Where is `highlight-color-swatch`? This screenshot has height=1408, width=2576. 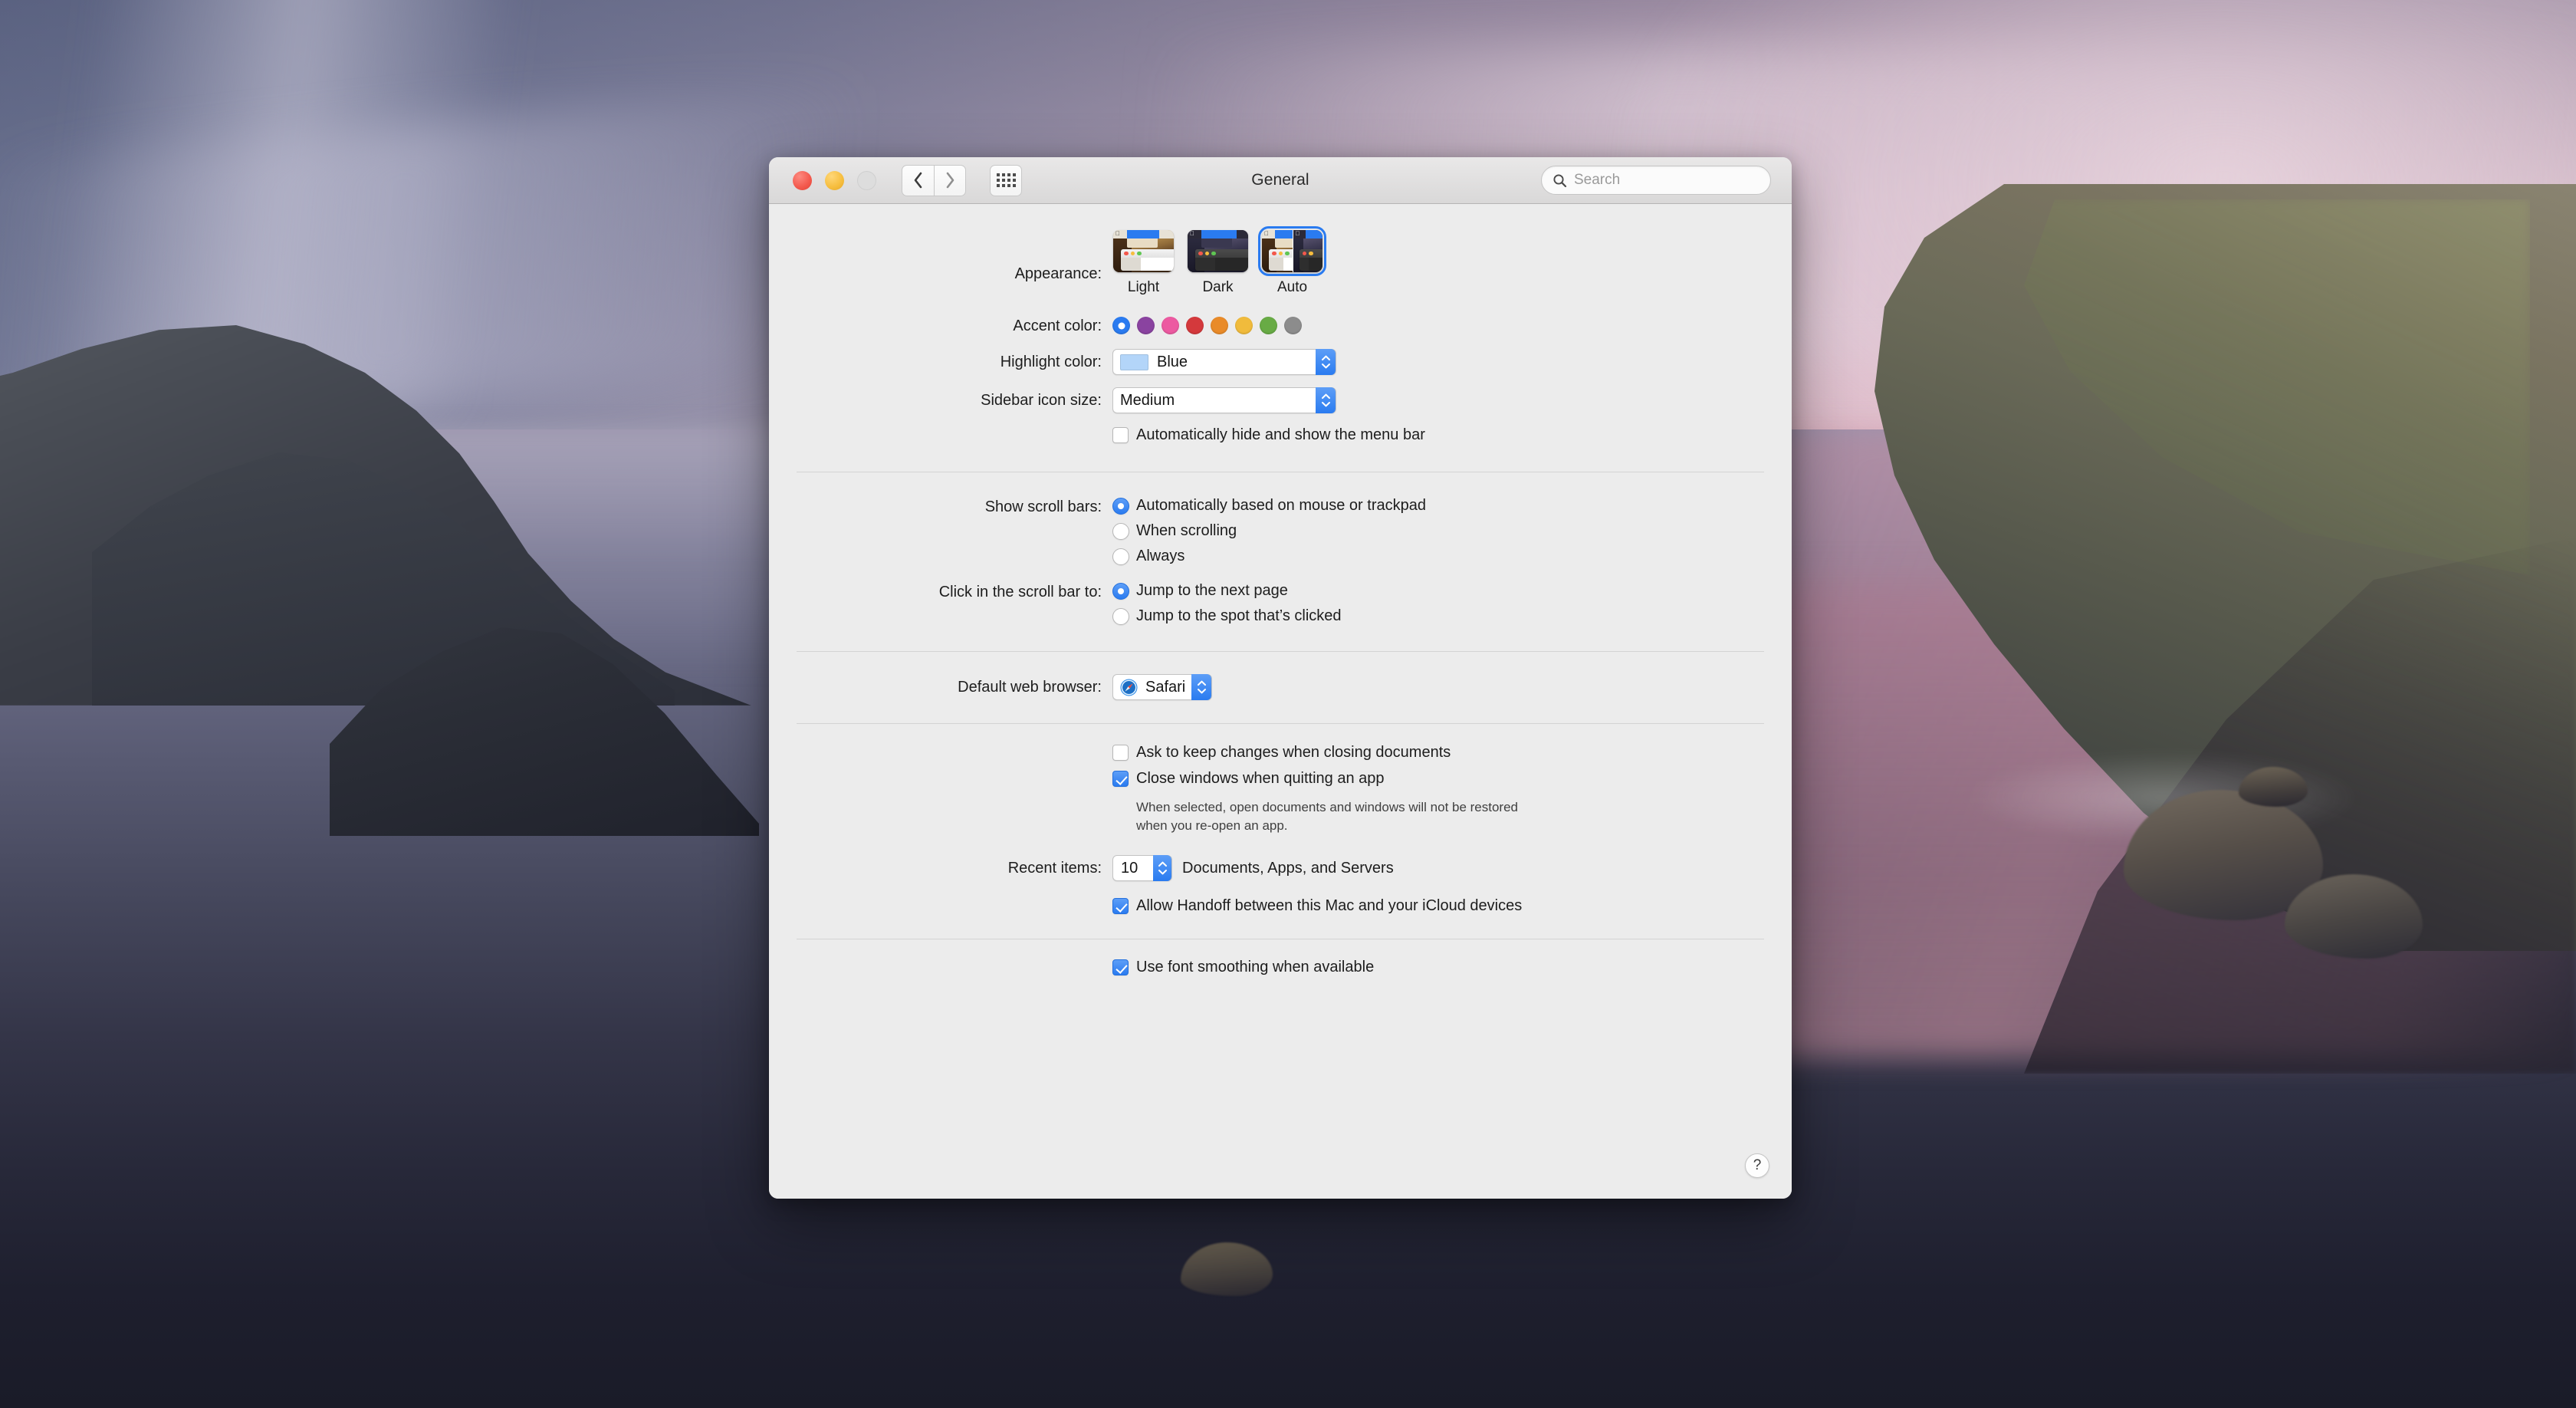
highlight-color-swatch is located at coordinates (1134, 362).